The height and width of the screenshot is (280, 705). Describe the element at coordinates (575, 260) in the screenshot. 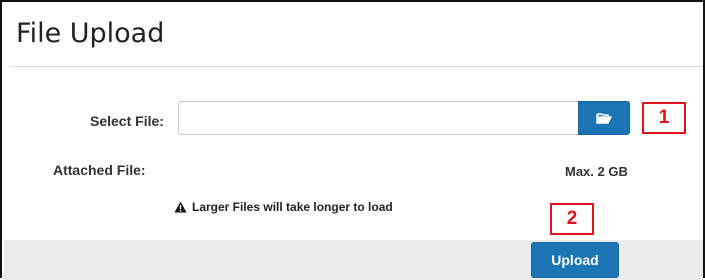

I see `upload-button: Upload` at that location.